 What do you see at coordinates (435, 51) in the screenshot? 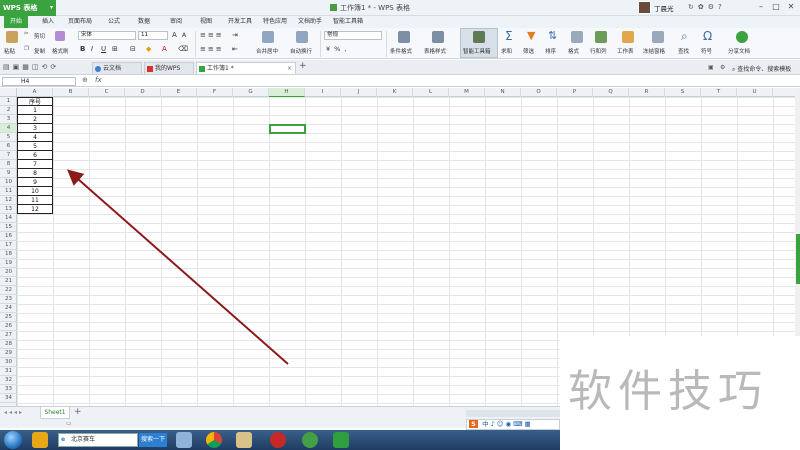
I see `table-style-button: 表格样式` at bounding box center [435, 51].